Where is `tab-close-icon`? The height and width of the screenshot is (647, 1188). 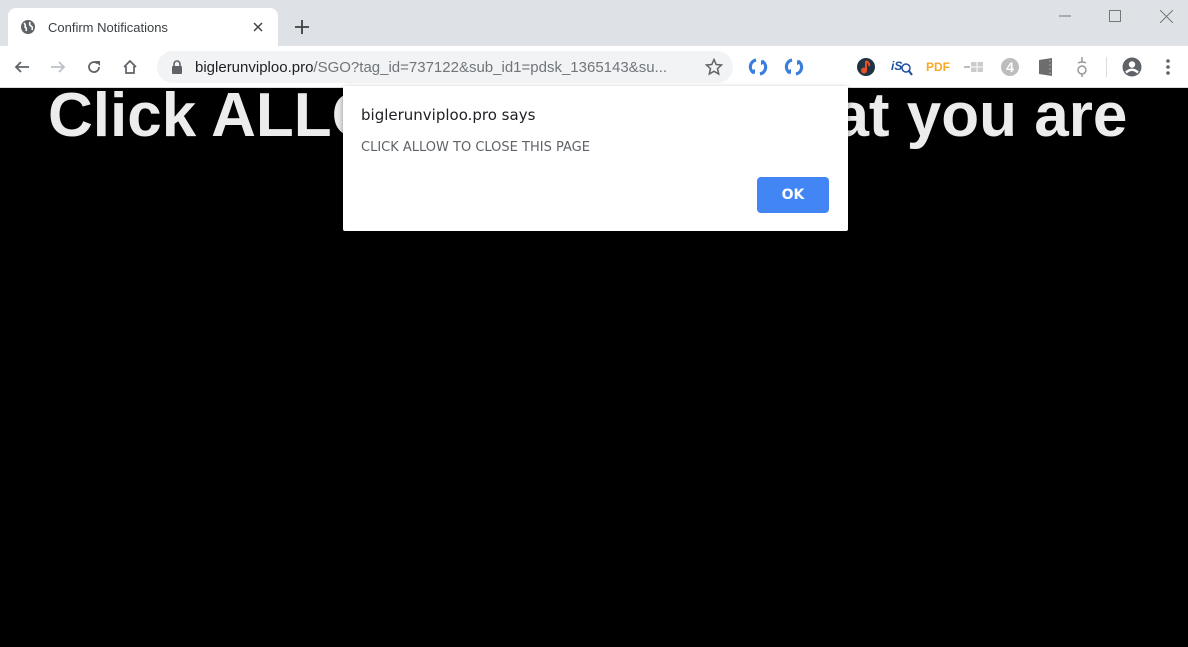
tab-close-icon is located at coordinates (258, 27).